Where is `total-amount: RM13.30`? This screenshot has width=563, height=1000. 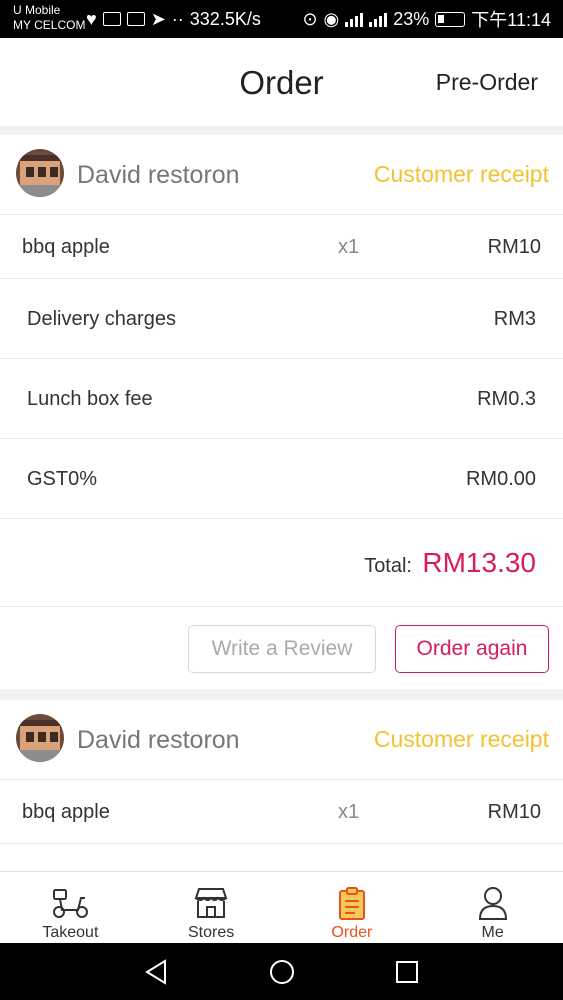 total-amount: RM13.30 is located at coordinates (479, 562).